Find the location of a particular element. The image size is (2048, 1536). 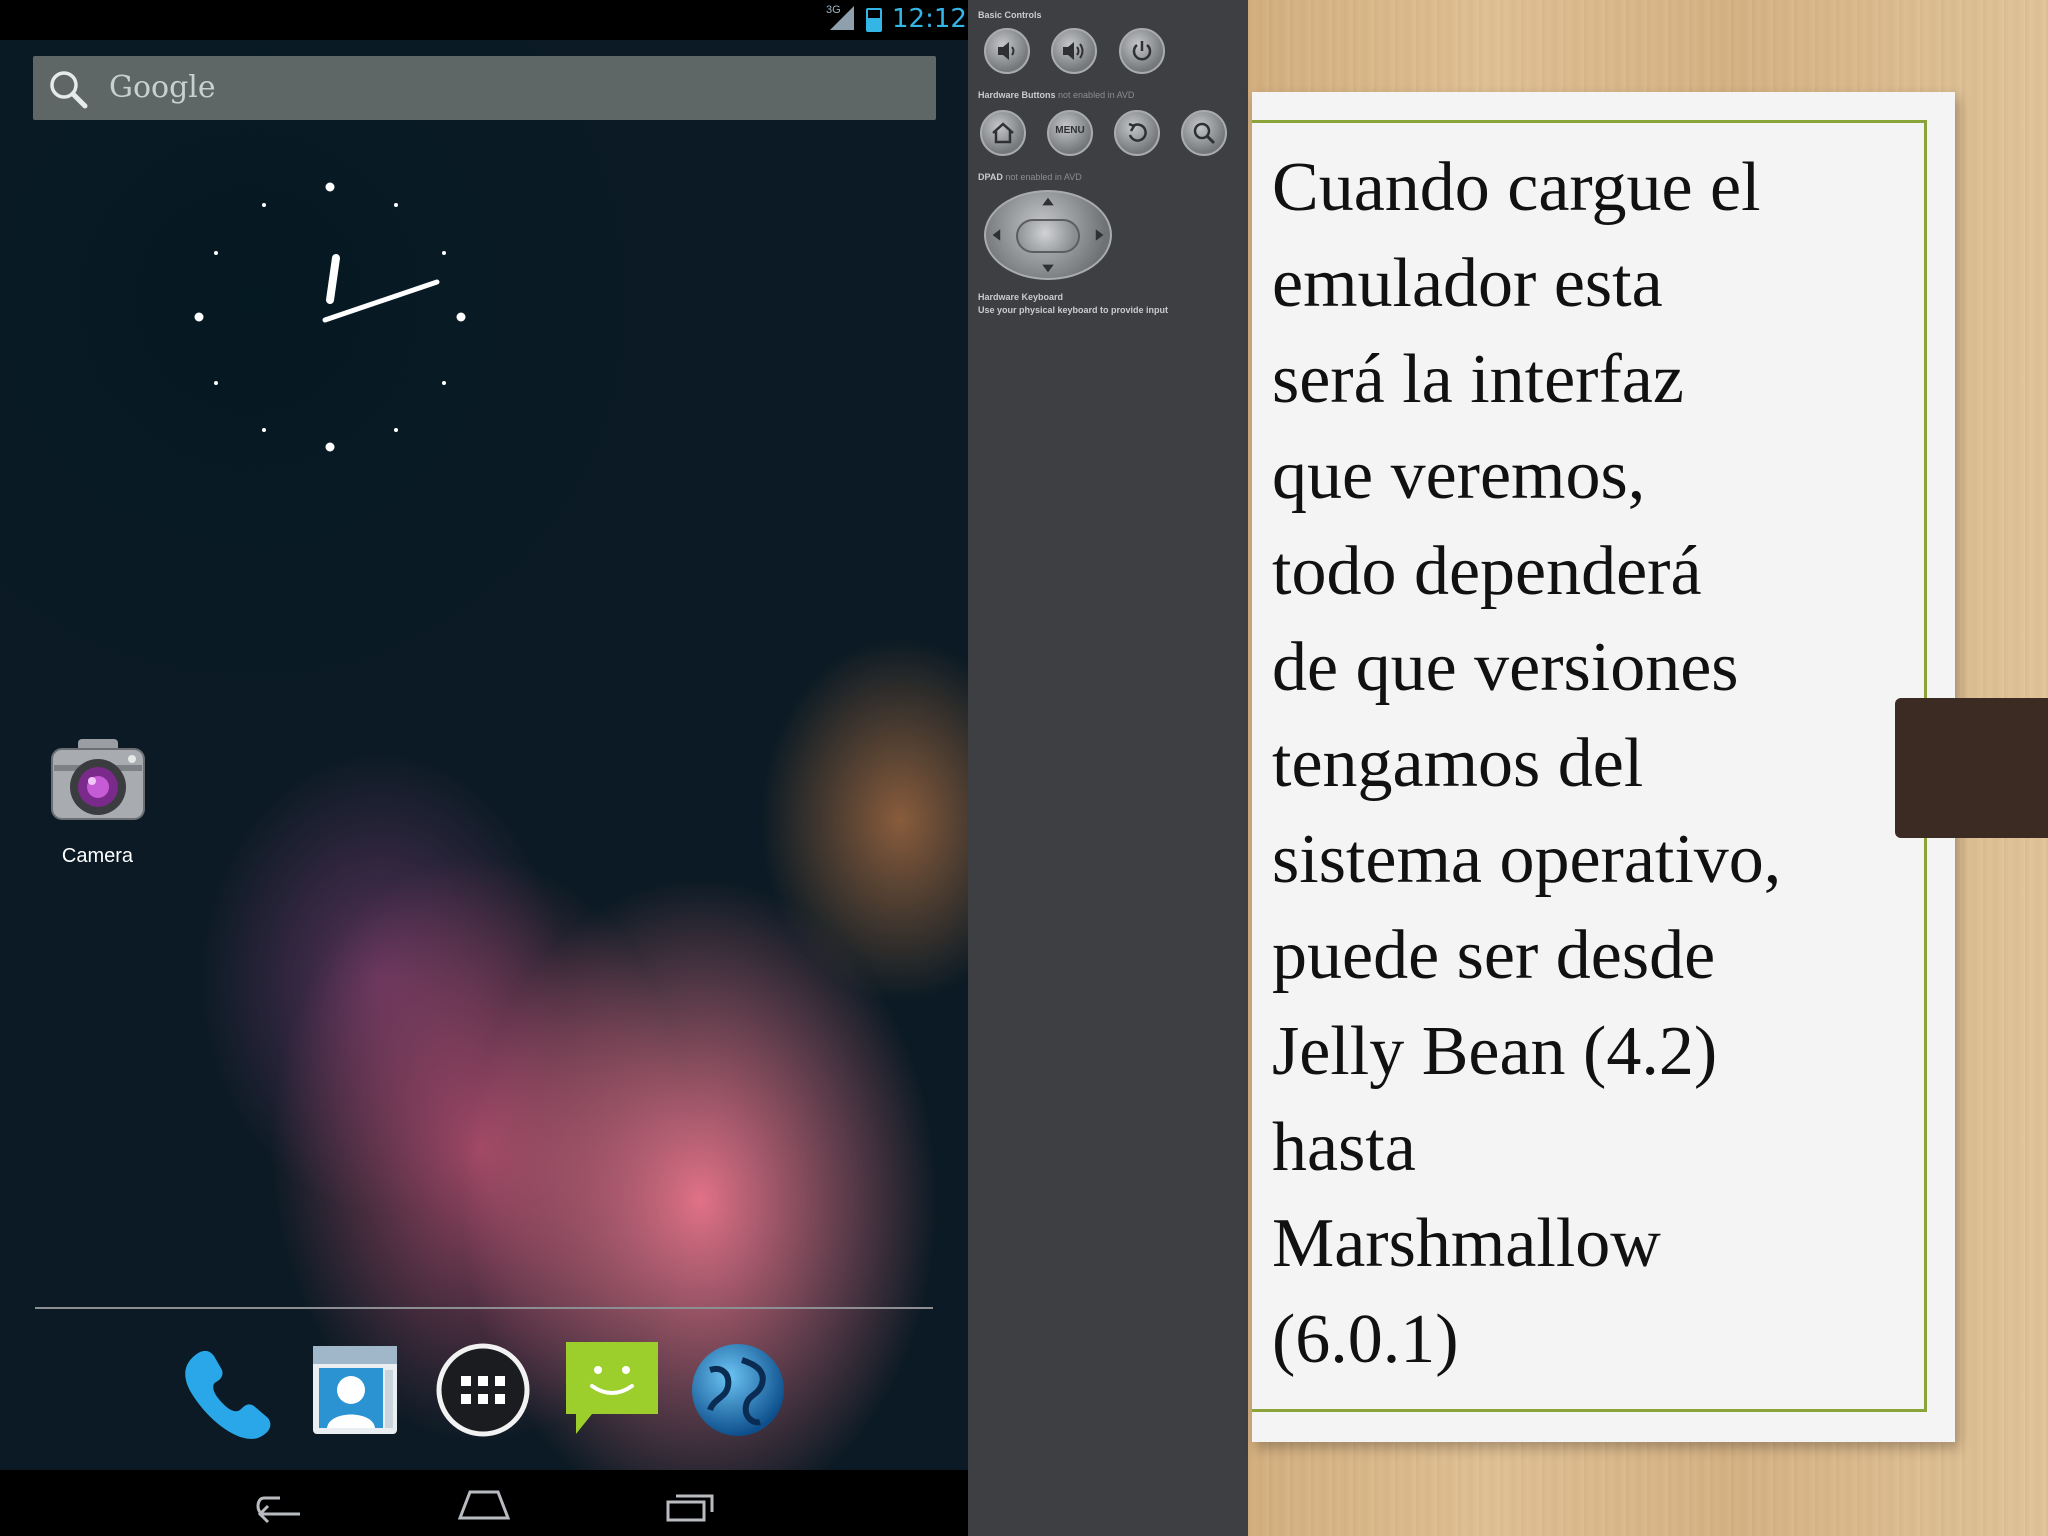

status-bar: 3G 12:12 is located at coordinates (484, 20).